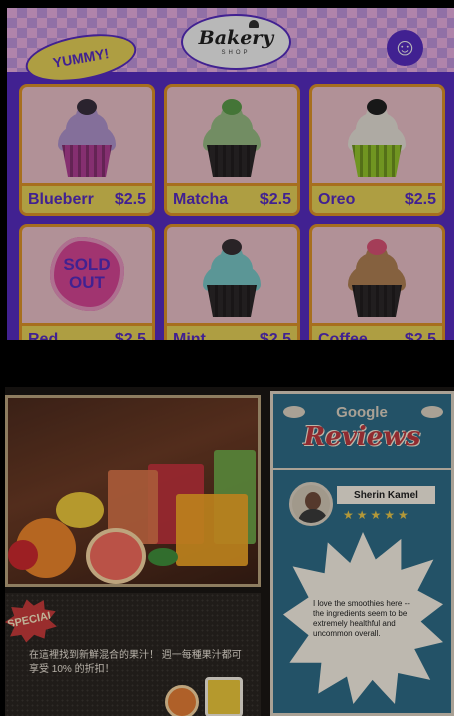 Image resolution: width=454 pixels, height=716 pixels. What do you see at coordinates (212, 530) in the screenshot?
I see `juice-glass` at bounding box center [212, 530].